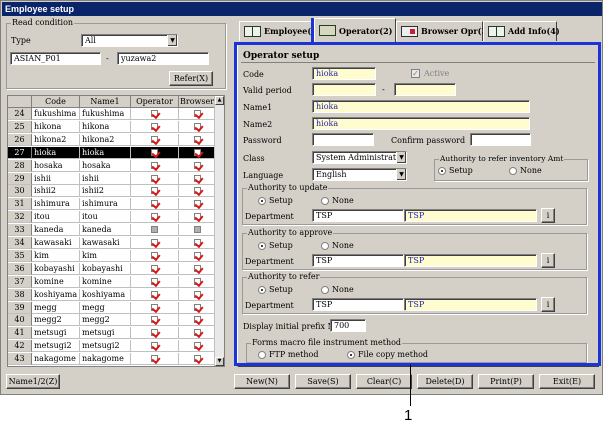 The width and height of the screenshot is (603, 435). Describe the element at coordinates (262, 381) in the screenshot. I see `new-button: New(N)` at that location.